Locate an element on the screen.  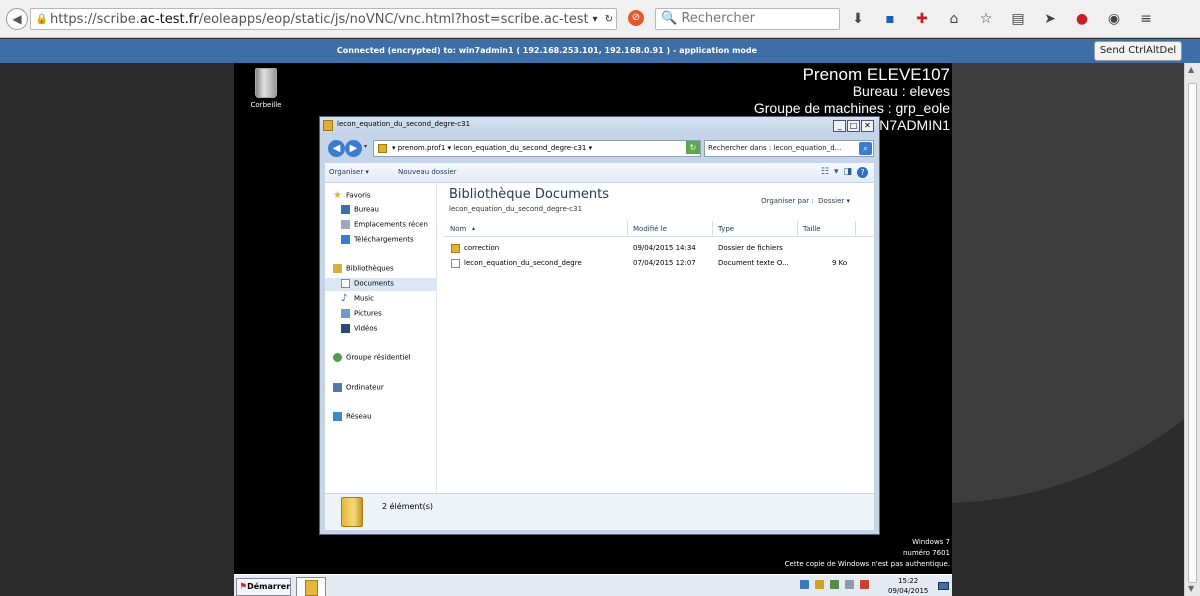
send-icon: ➤ is located at coordinates (1050, 19).